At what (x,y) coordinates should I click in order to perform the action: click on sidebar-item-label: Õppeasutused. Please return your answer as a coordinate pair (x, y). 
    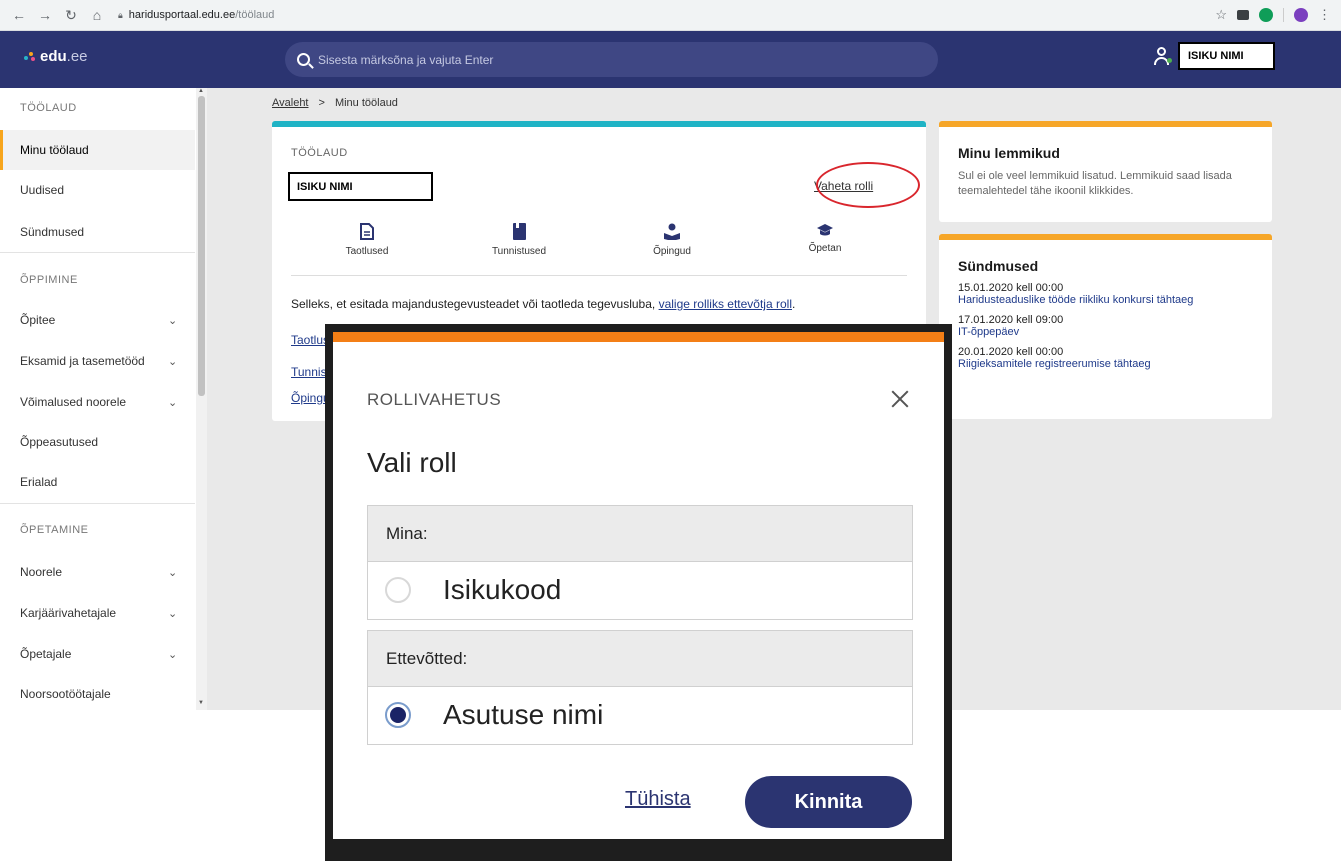
    Looking at the image, I should click on (59, 442).